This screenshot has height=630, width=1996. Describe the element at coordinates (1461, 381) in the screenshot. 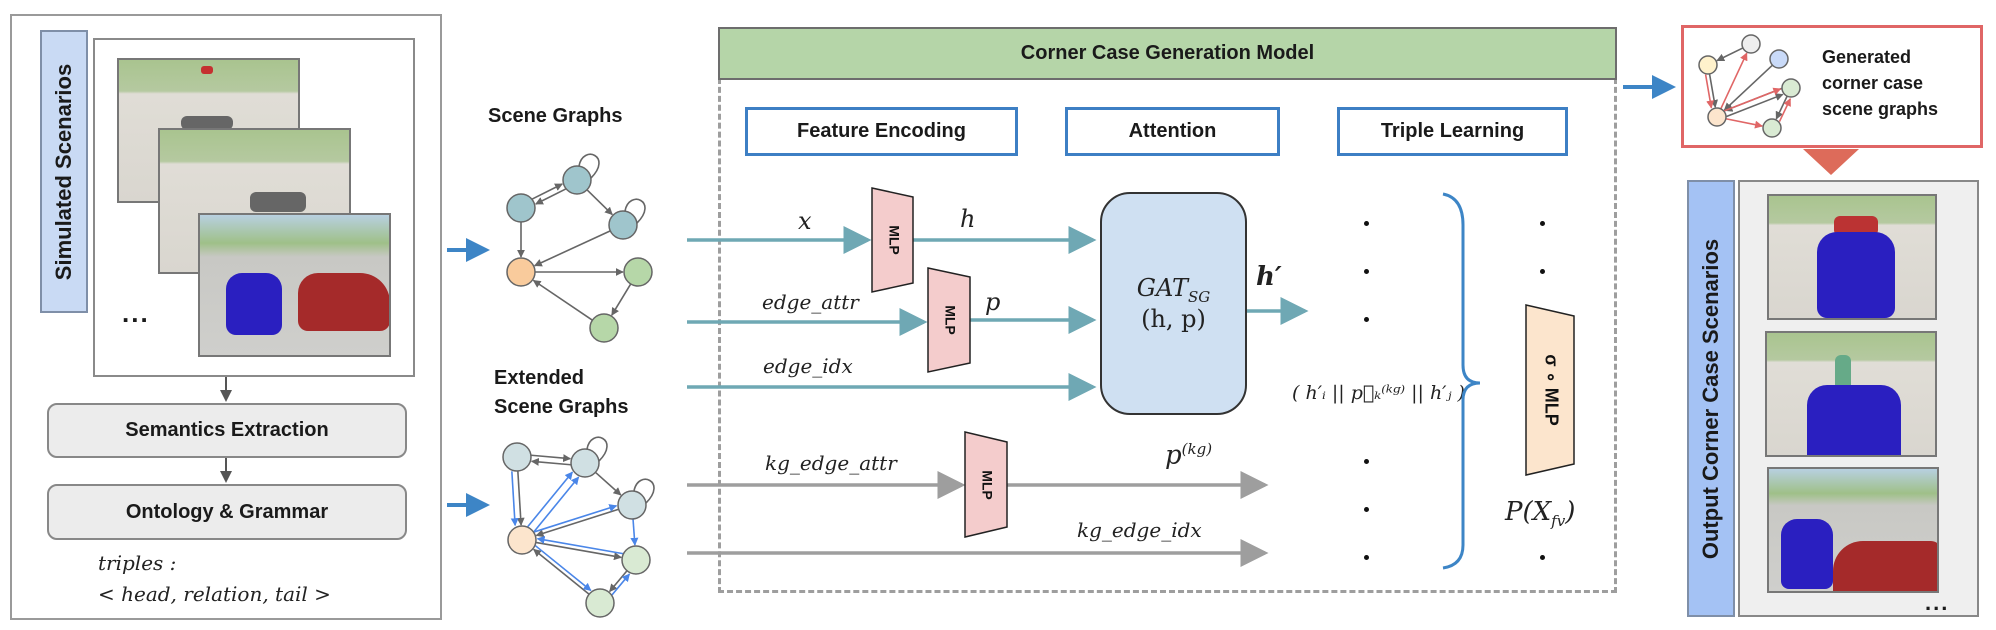

I see `brace-icon` at that location.